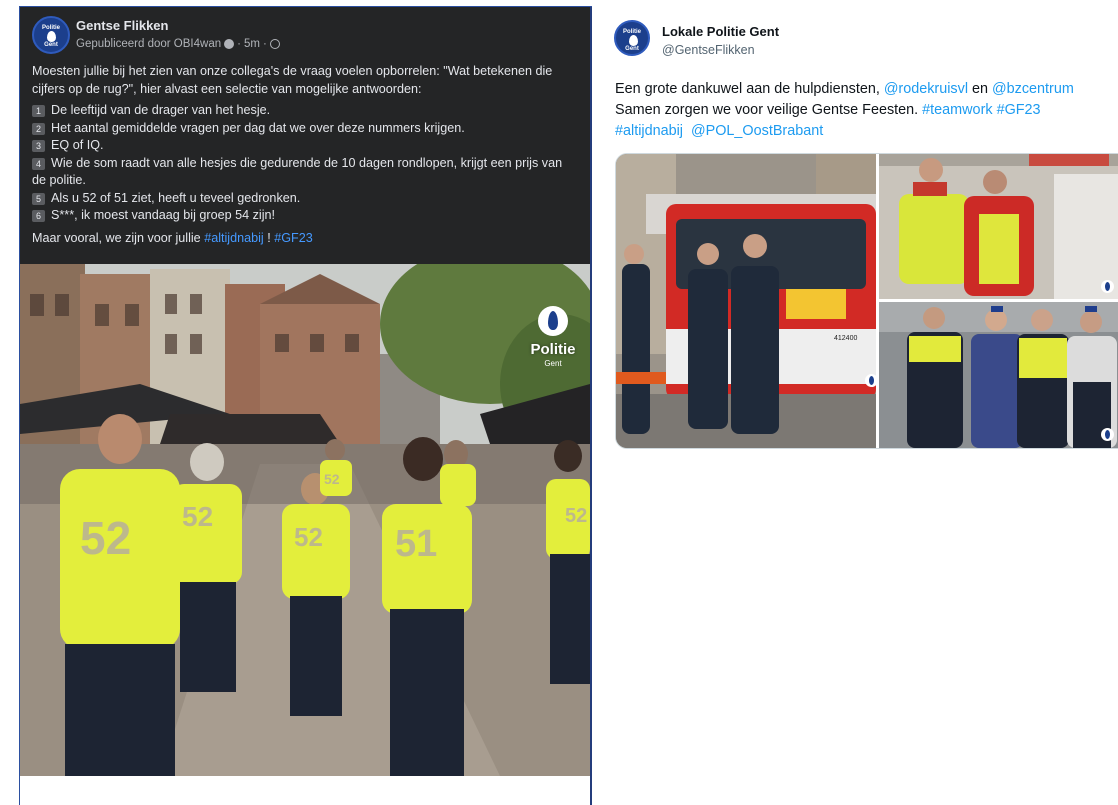 The image size is (1118, 805). Describe the element at coordinates (149, 44) in the screenshot. I see `published-by: Gepubliceerd door OBI4wan` at that location.